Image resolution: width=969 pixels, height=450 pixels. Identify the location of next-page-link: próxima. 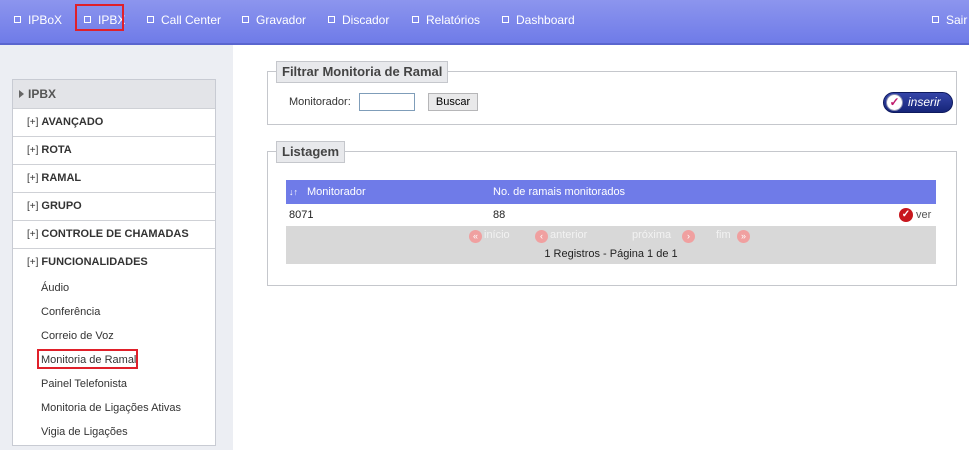
(652, 235).